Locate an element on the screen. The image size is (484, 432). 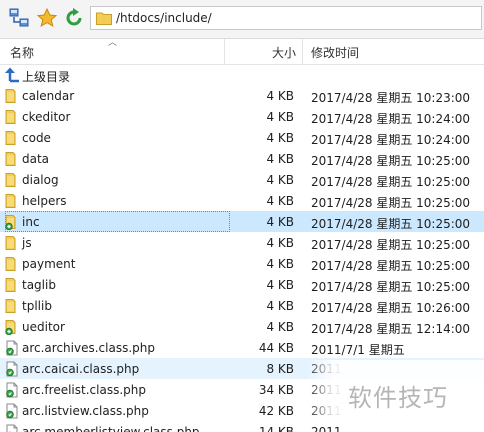
file-name: arc.caicai.class.php is located at coordinates (81, 369).